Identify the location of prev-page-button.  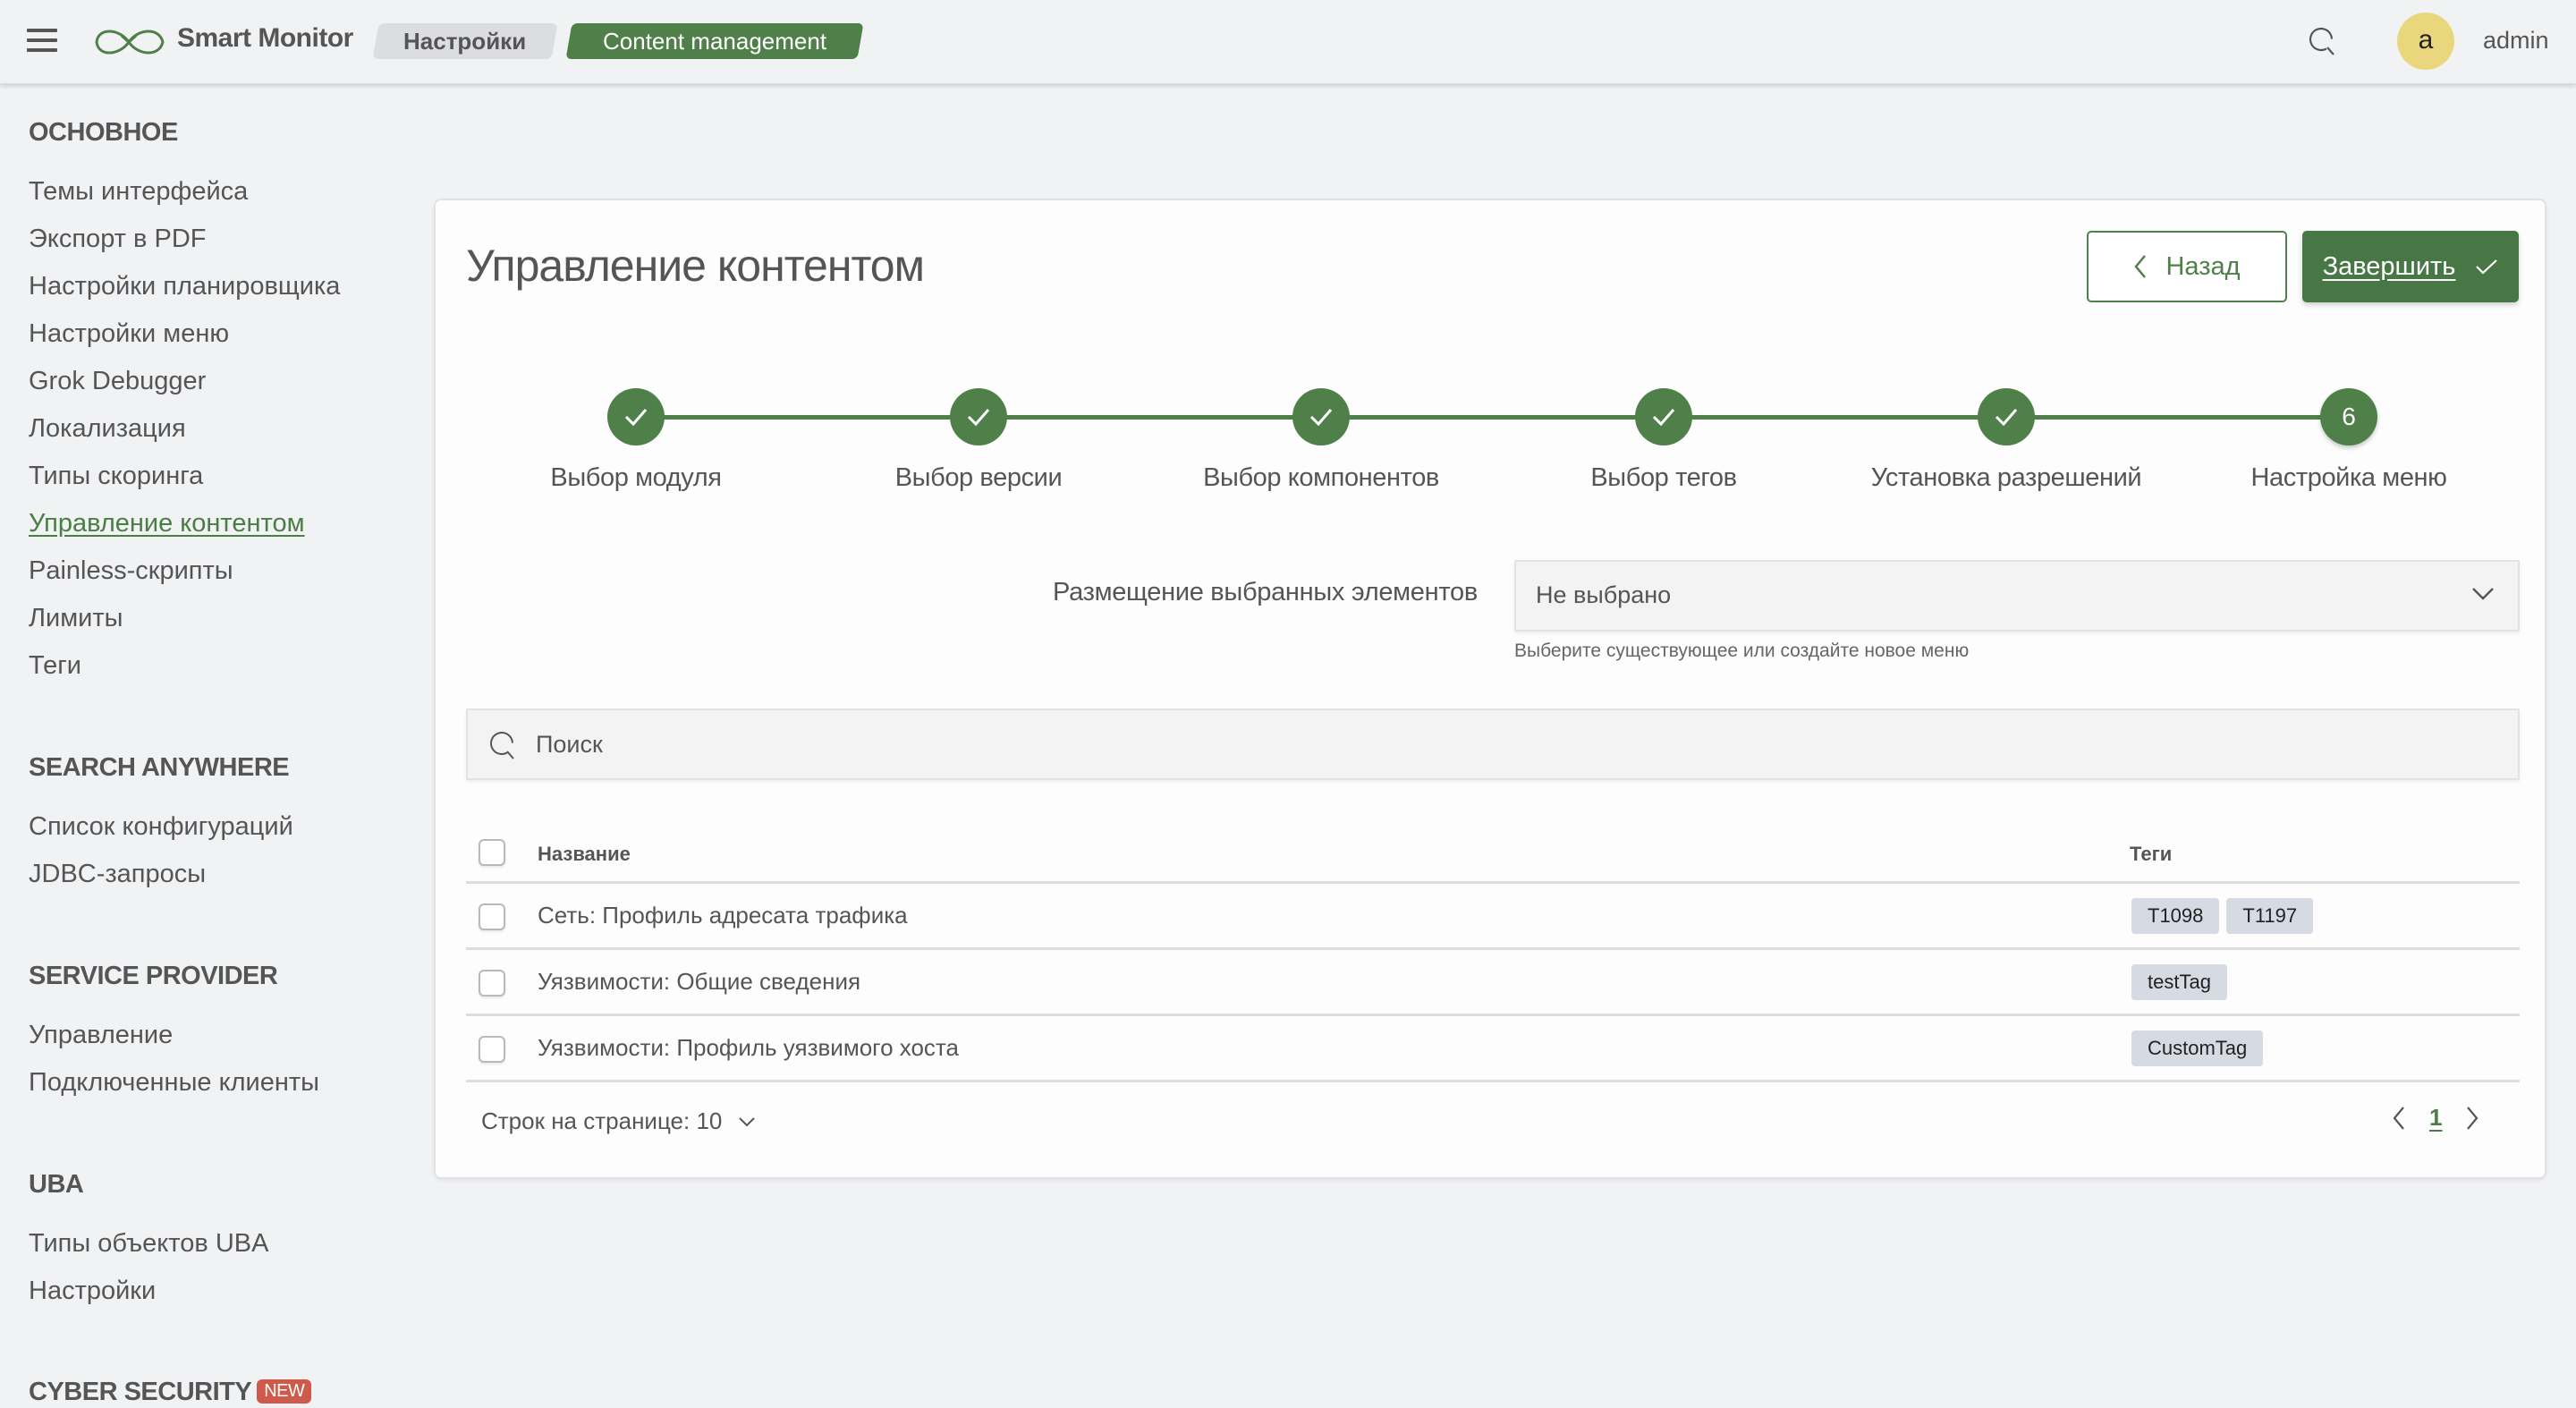
(2399, 1118).